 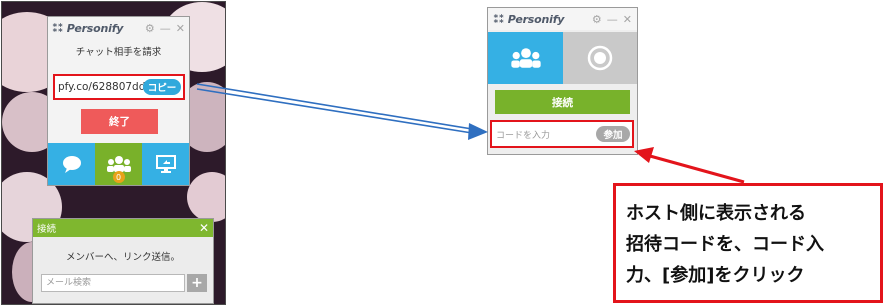 I want to click on callout-line: 招待コードを、コード入, so click(x=725, y=244).